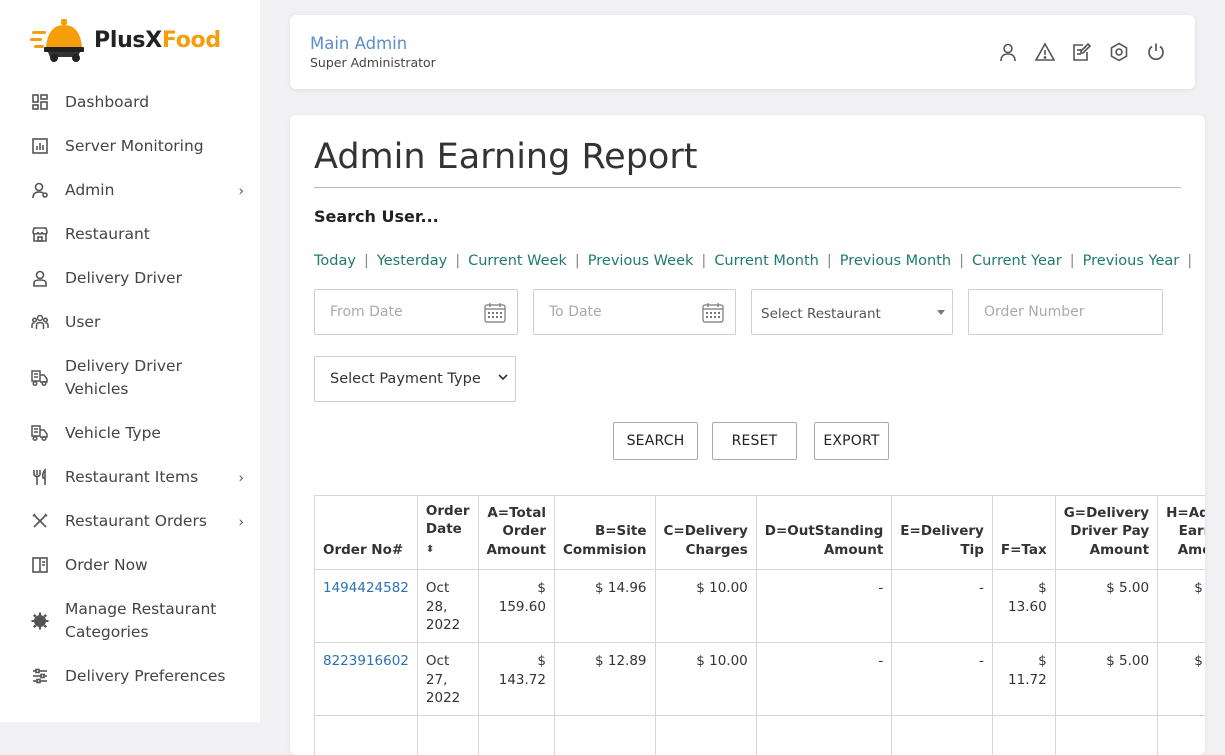  I want to click on range-current-week: Current Week, so click(517, 261).